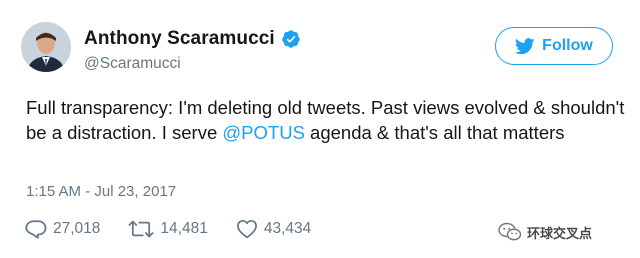 Image resolution: width=640 pixels, height=258 pixels. What do you see at coordinates (77, 228) in the screenshot?
I see `reply-count: 27,018` at bounding box center [77, 228].